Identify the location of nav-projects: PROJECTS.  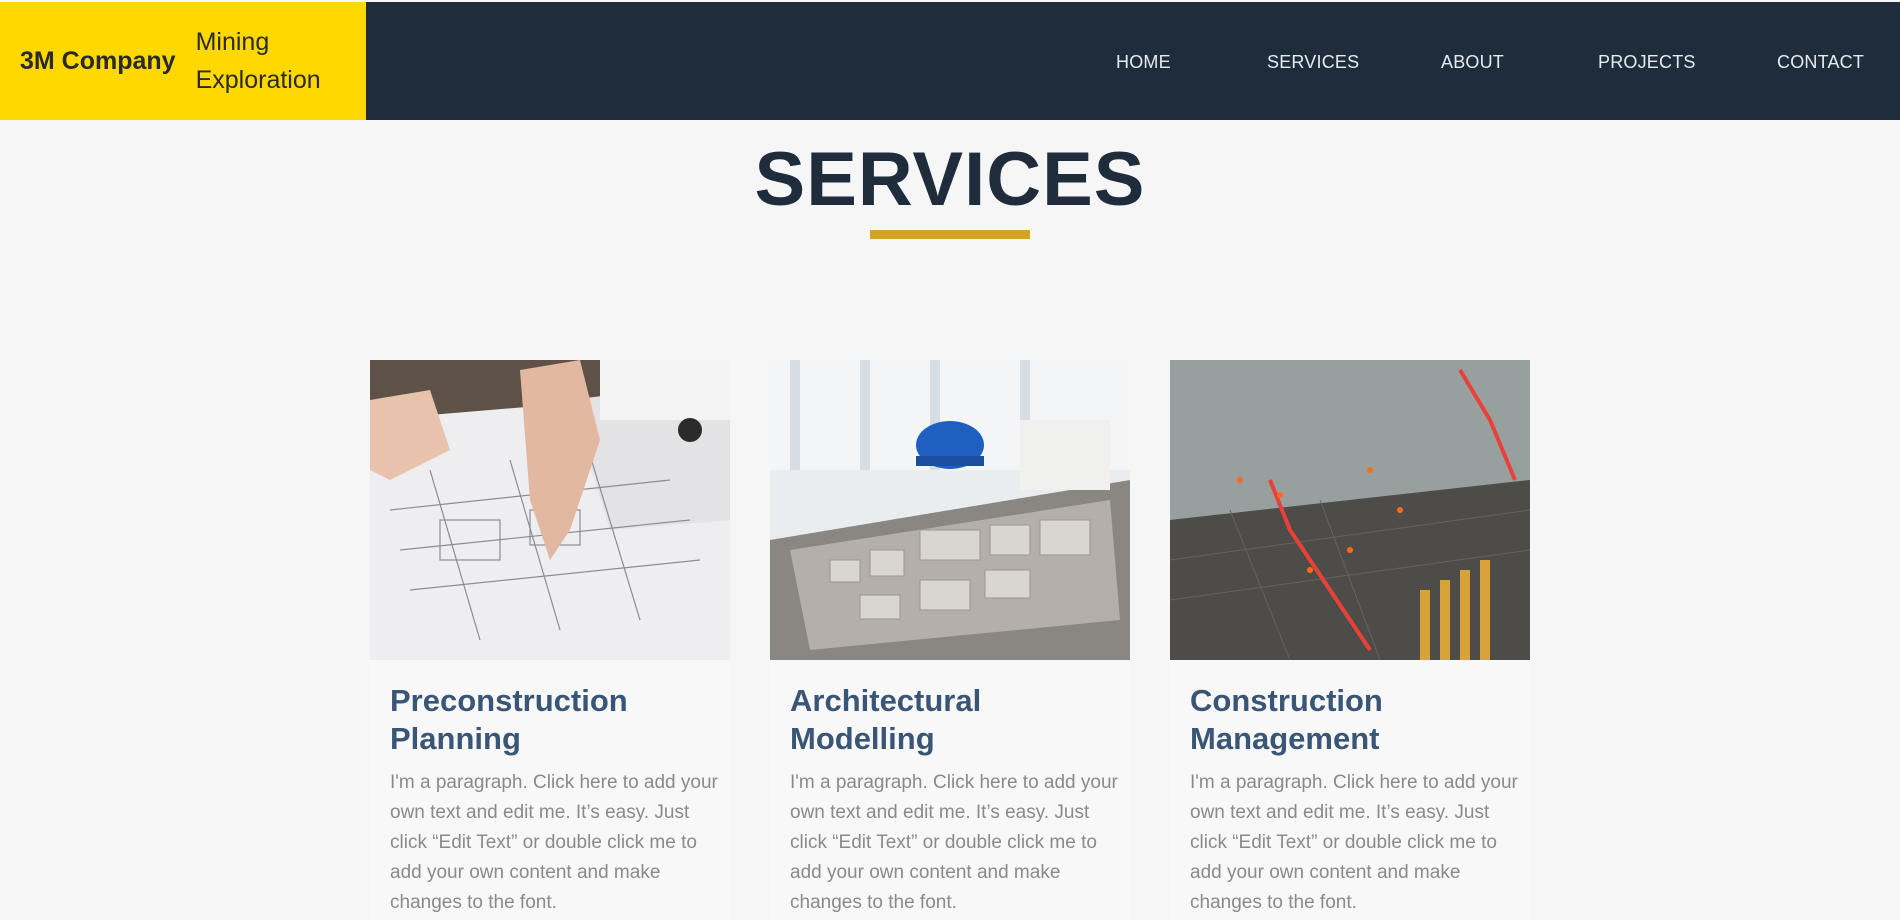
(1647, 62).